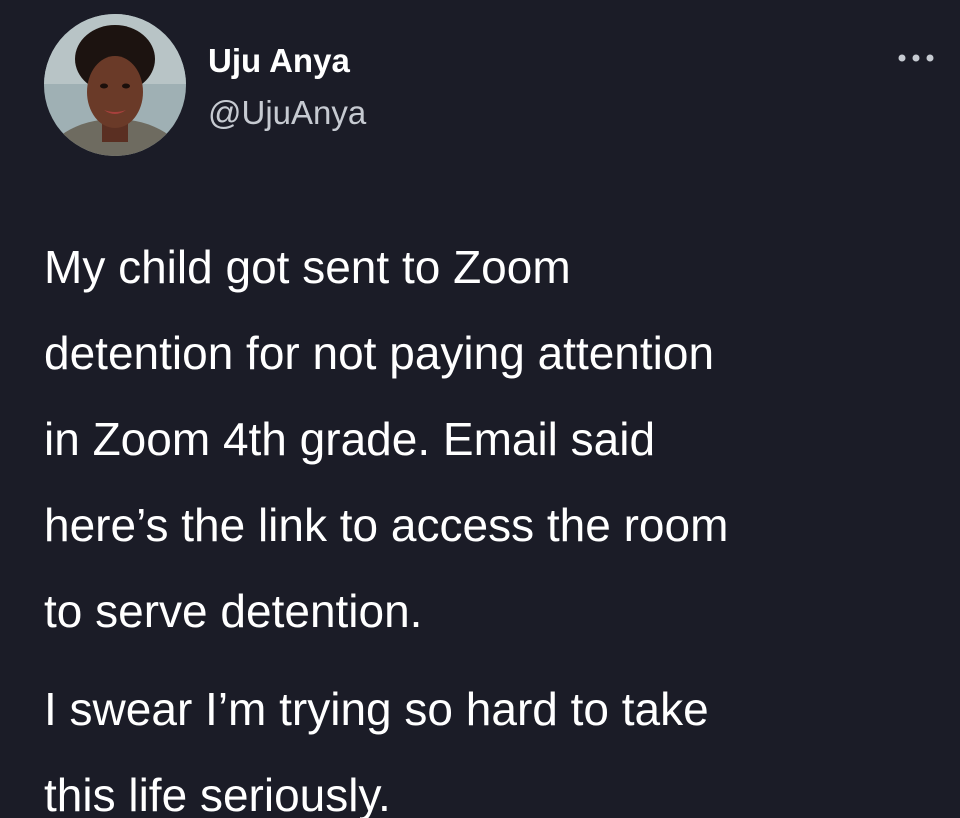 This screenshot has width=960, height=818. What do you see at coordinates (386, 525) in the screenshot?
I see `tweet-line: here’s the link to access the room` at bounding box center [386, 525].